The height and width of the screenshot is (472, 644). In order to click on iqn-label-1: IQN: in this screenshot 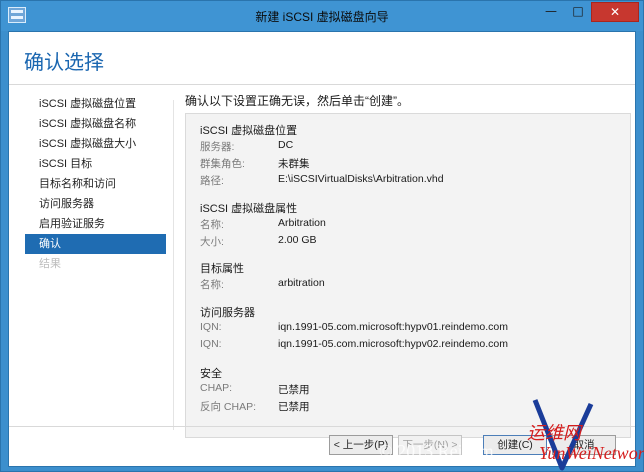, I will do `click(211, 327)`.